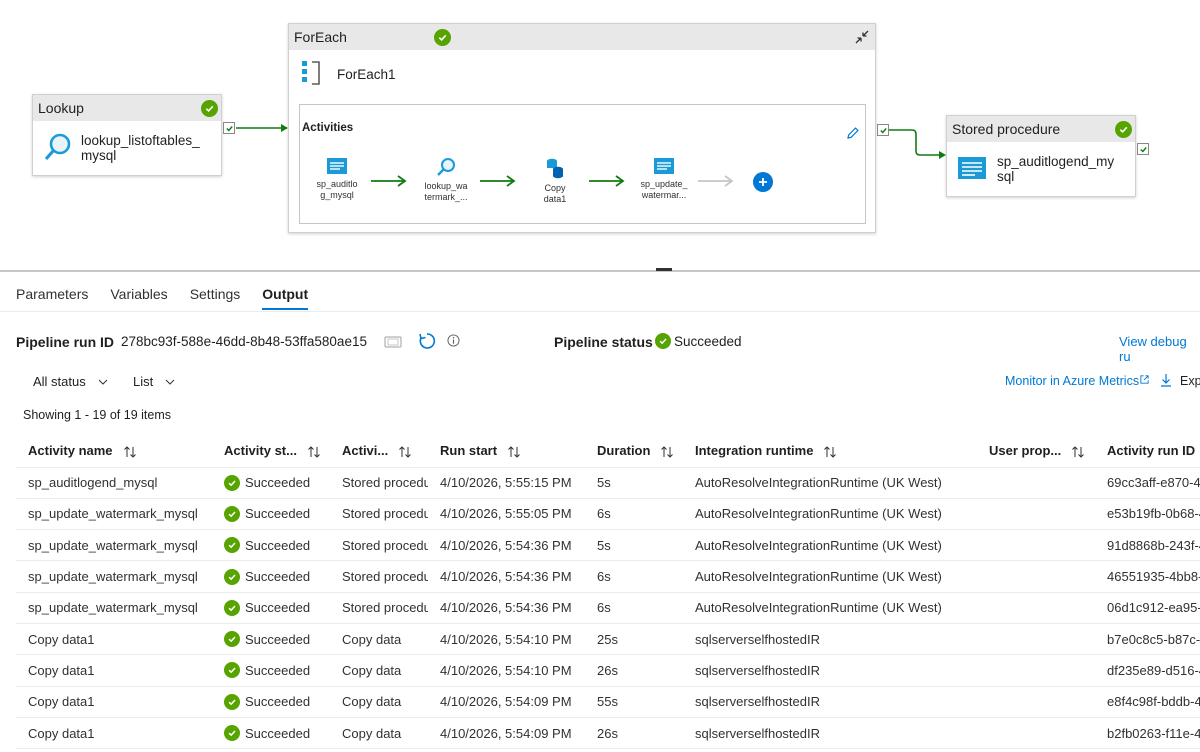 The height and width of the screenshot is (752, 1200). Describe the element at coordinates (70, 381) in the screenshot. I see `status-filter-dropdown: All status` at that location.